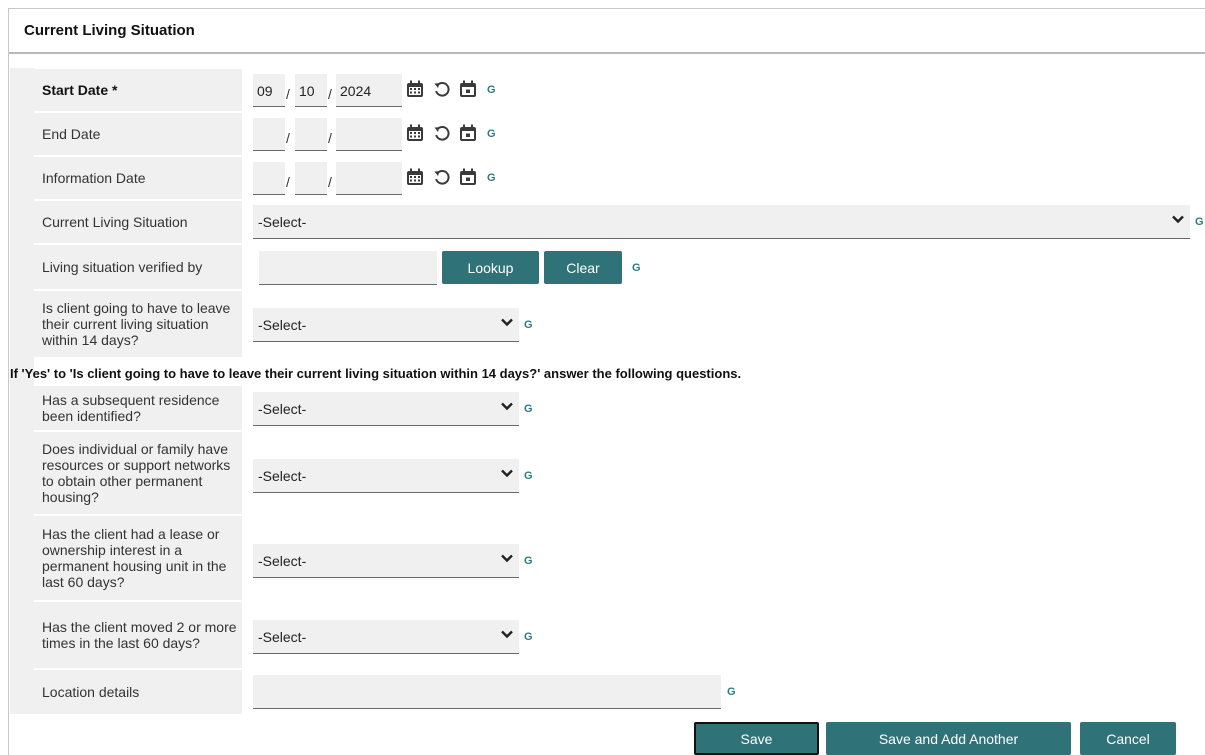  Describe the element at coordinates (490, 267) in the screenshot. I see `lookup-button: Lookup` at that location.